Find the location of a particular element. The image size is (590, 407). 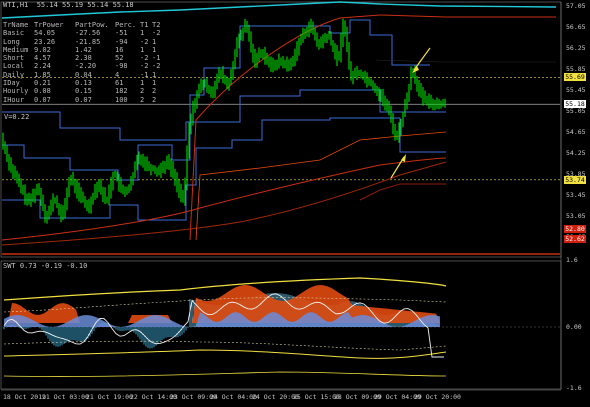

time-tick-label: 21 Oct 19:00 is located at coordinates (109, 397).